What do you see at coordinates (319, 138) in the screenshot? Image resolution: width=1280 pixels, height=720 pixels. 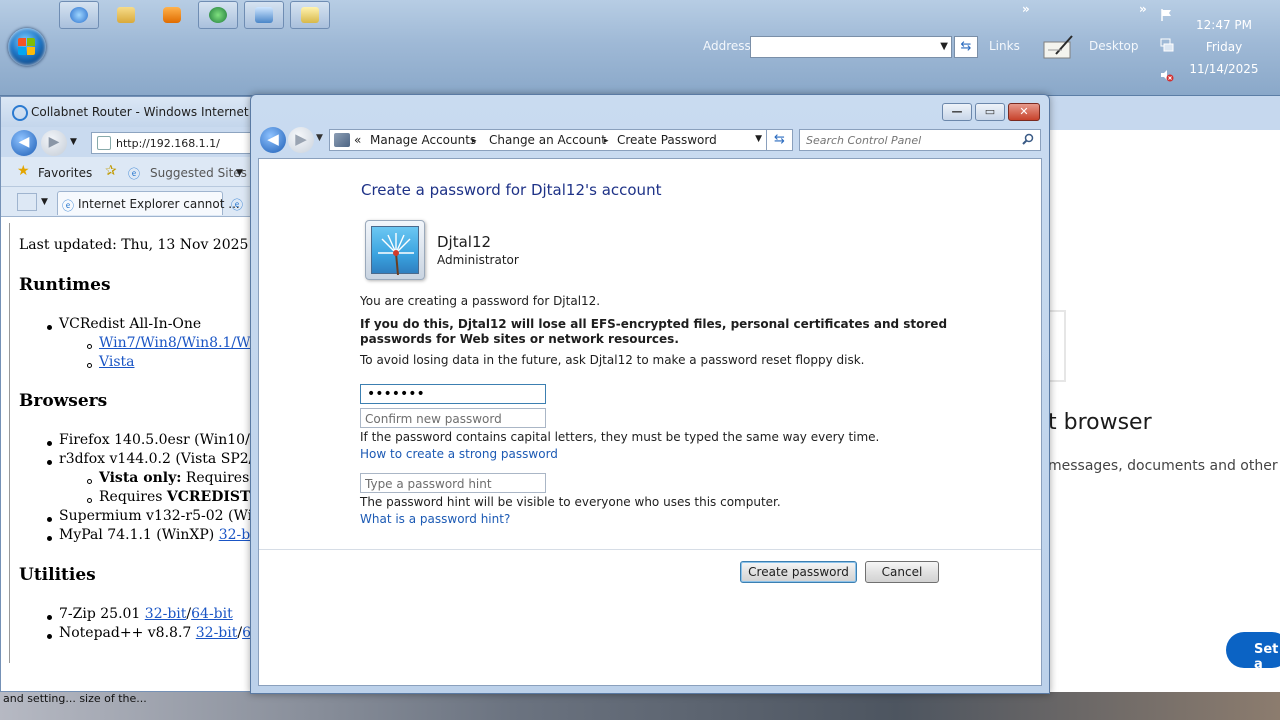 I see `recent-pages-dropdown-icon: ▼` at bounding box center [319, 138].